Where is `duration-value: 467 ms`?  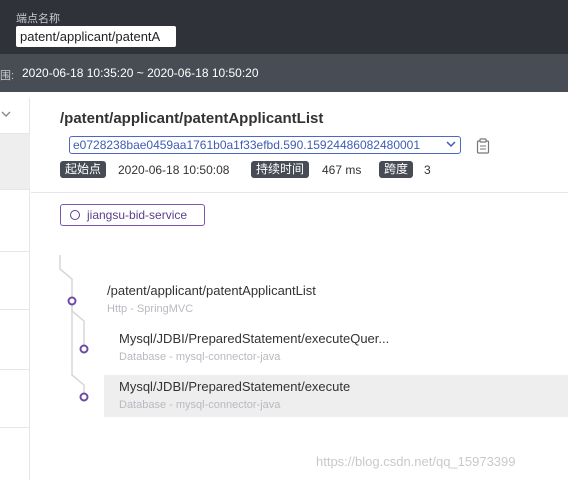 duration-value: 467 ms is located at coordinates (342, 170).